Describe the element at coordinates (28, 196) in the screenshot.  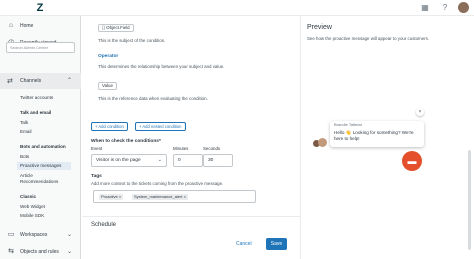
I see `nav-section-classic: Classic` at that location.